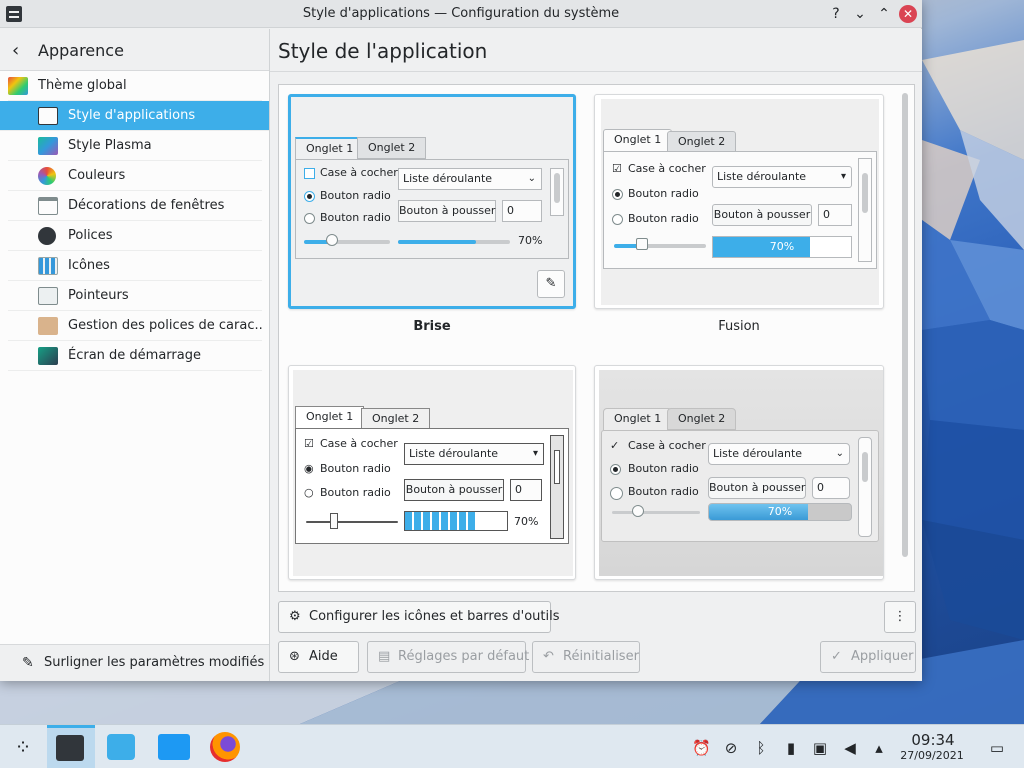  What do you see at coordinates (225, 747) in the screenshot?
I see `firefox-icon` at bounding box center [225, 747].